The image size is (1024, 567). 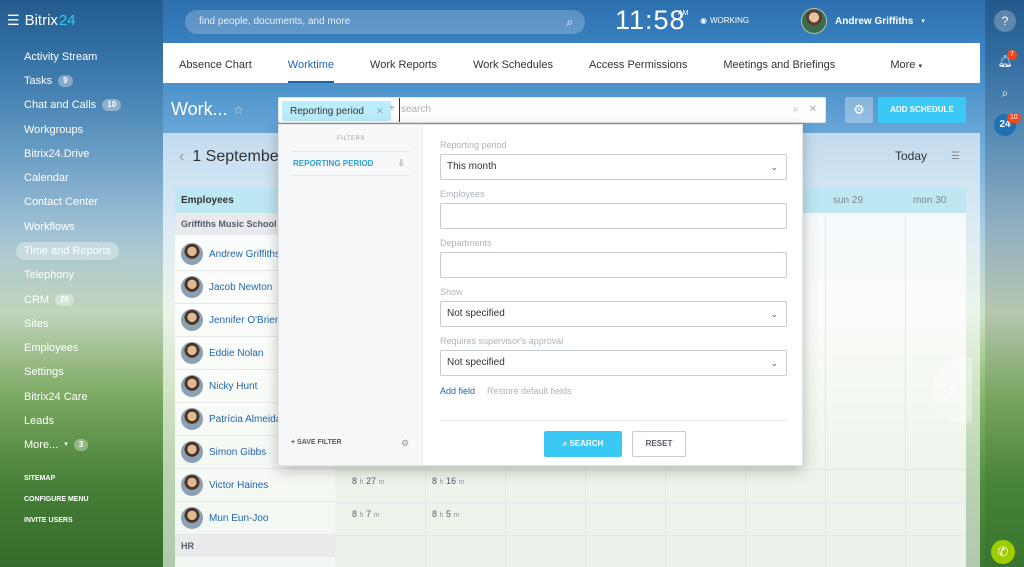 What do you see at coordinates (473, 145) in the screenshot?
I see `field-label: Reporting period` at bounding box center [473, 145].